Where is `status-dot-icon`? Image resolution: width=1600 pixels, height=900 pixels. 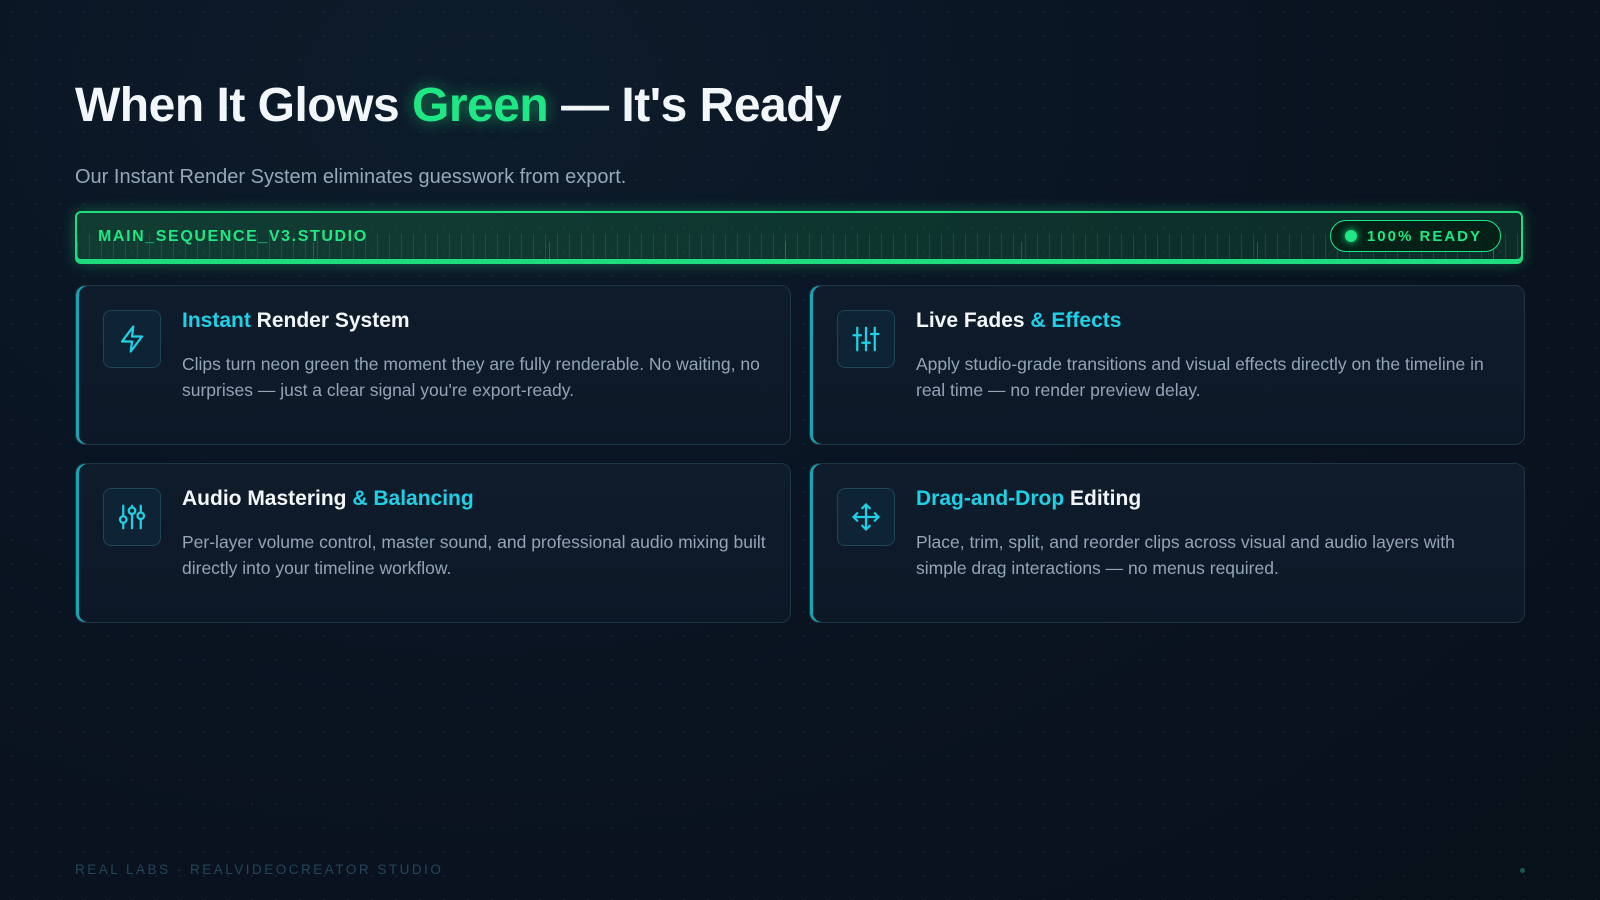 status-dot-icon is located at coordinates (1350, 236).